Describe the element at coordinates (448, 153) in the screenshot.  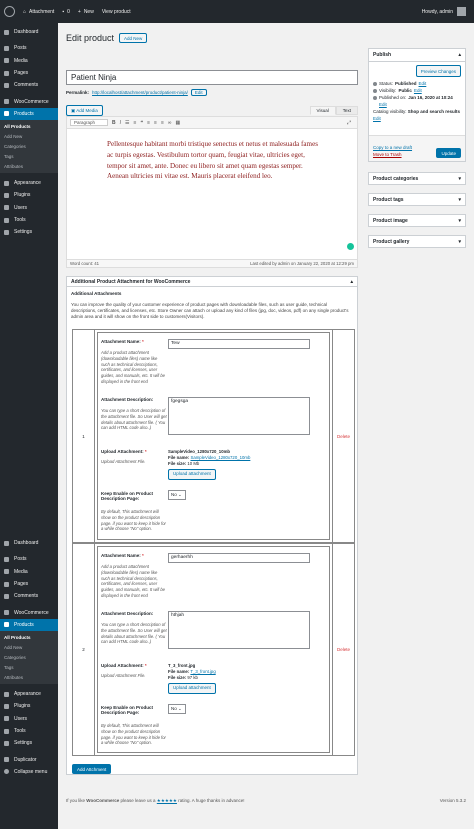
I see `update-button: Update` at that location.